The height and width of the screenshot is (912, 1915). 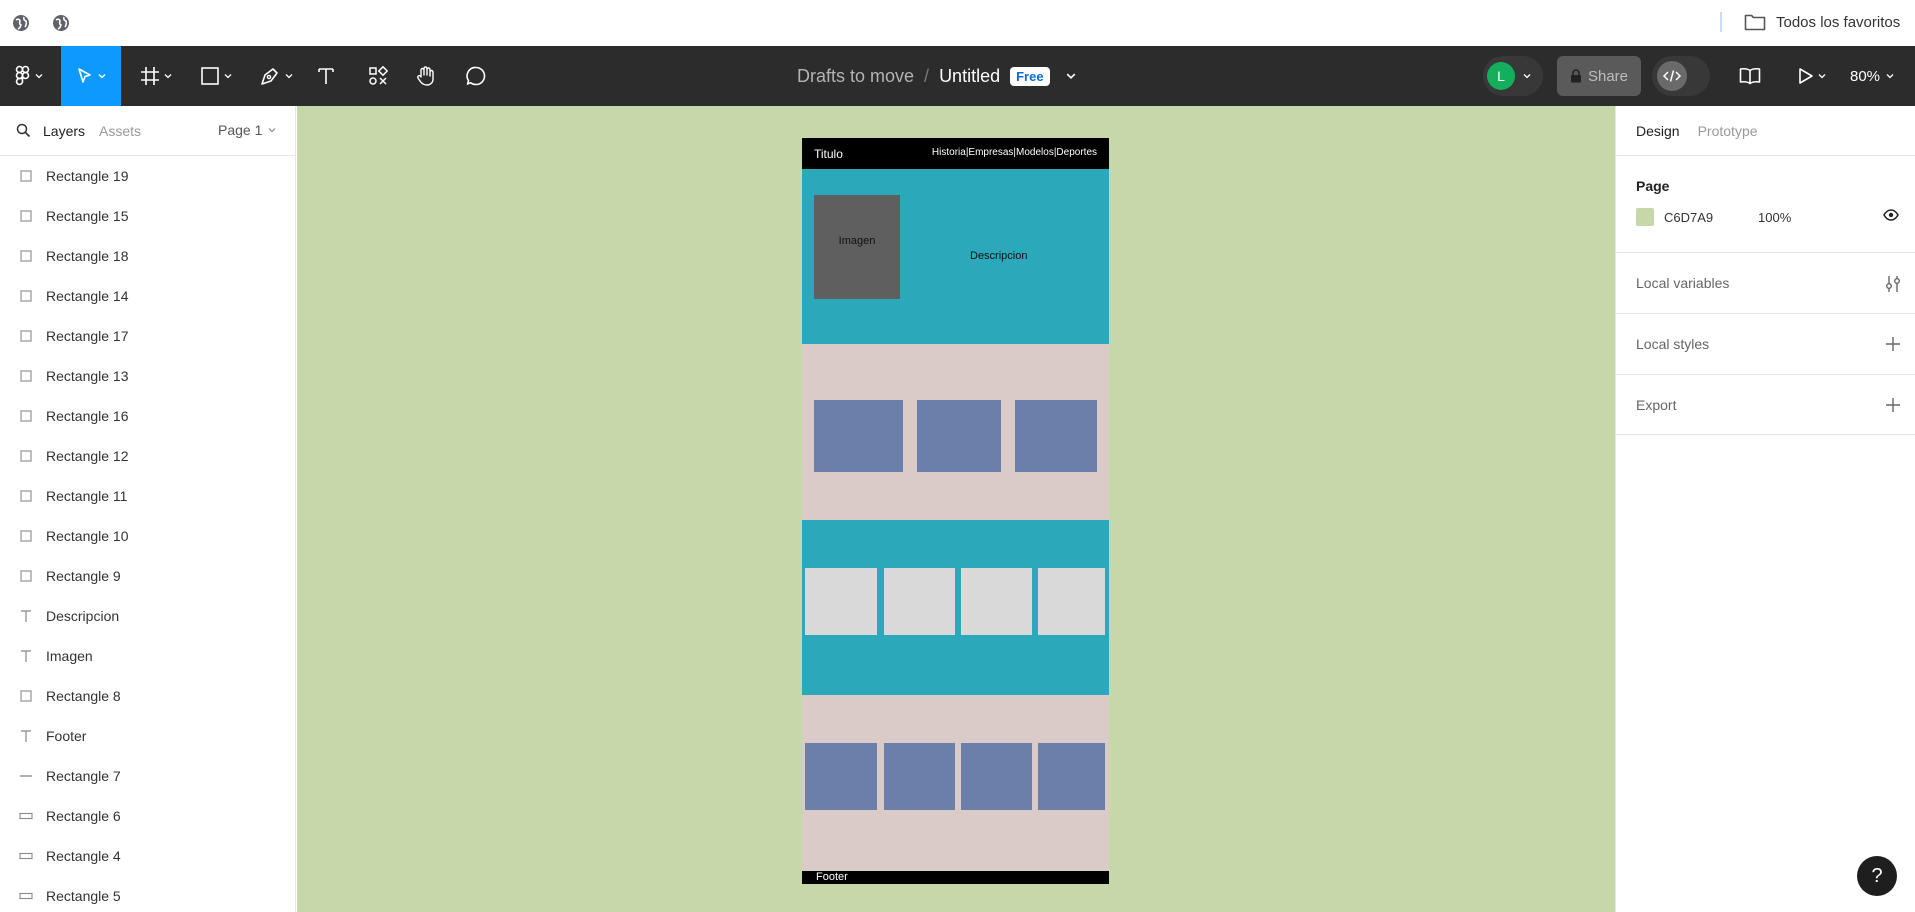 I want to click on layer-row: Footer, so click(x=147, y=736).